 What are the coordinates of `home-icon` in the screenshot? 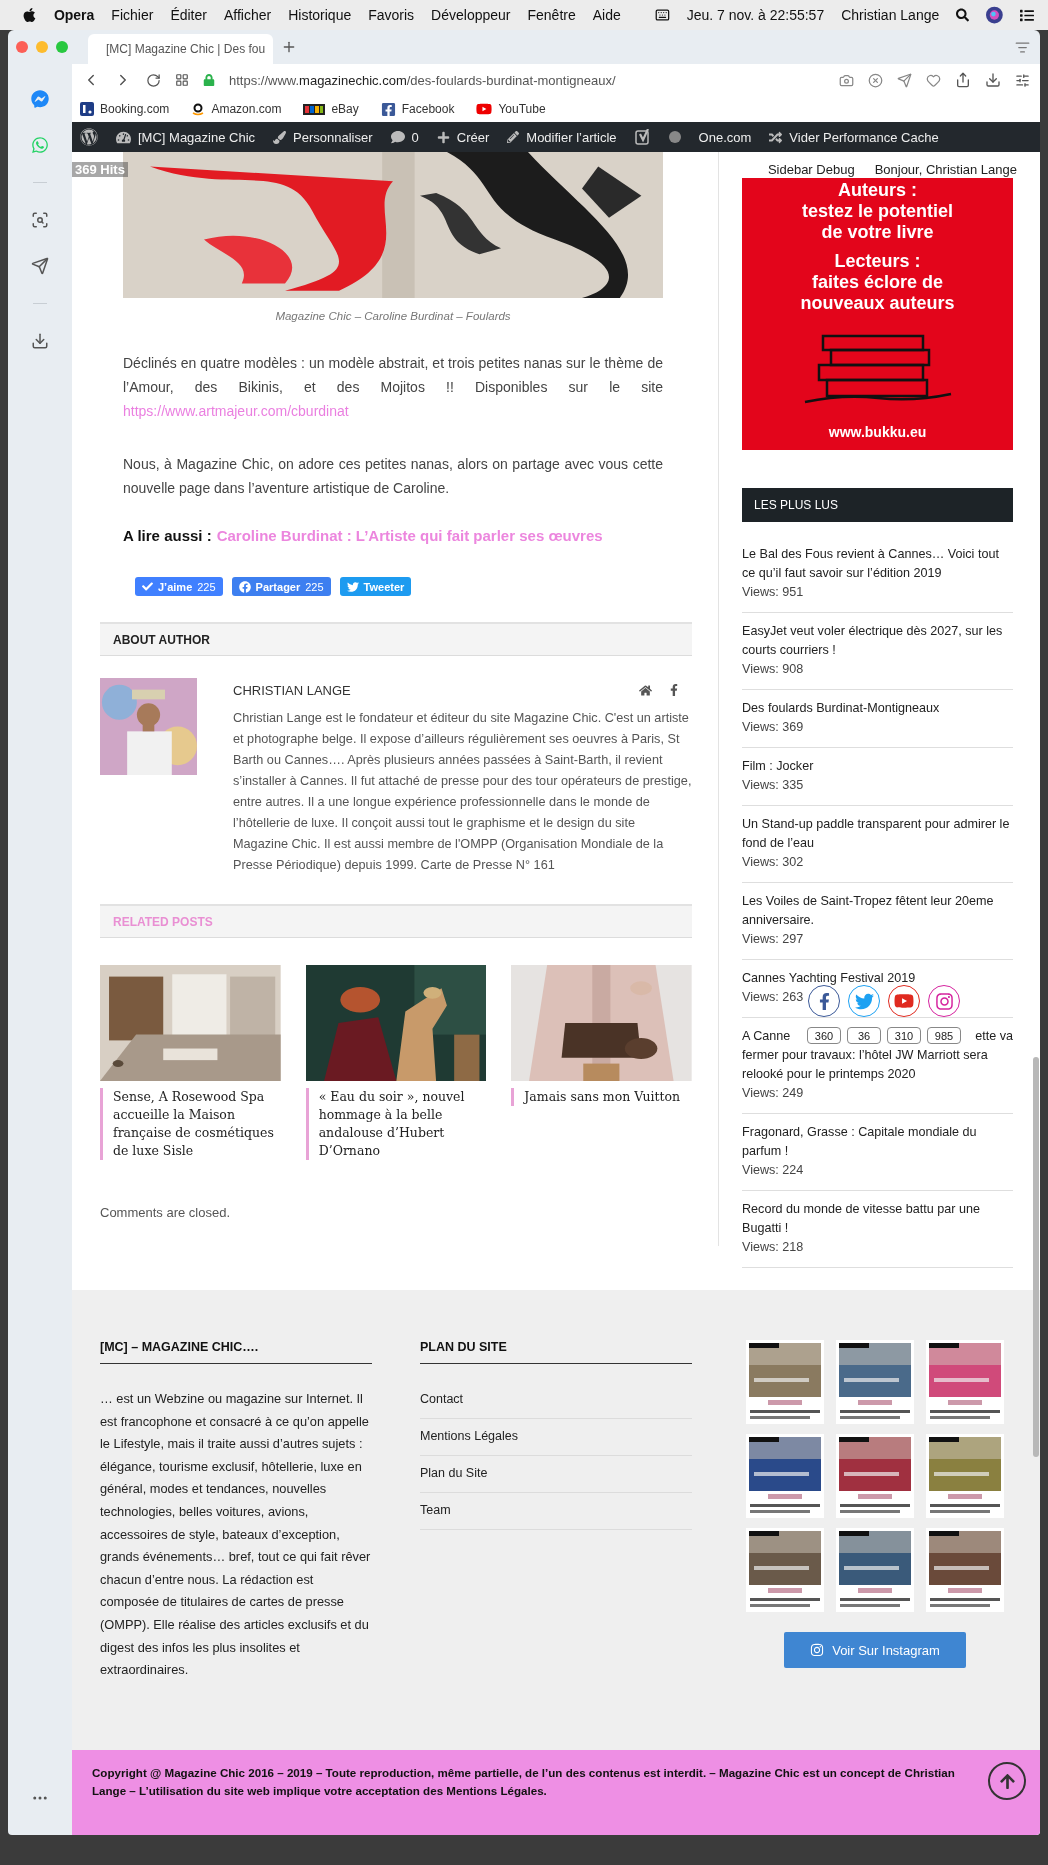 It's located at (645, 690).